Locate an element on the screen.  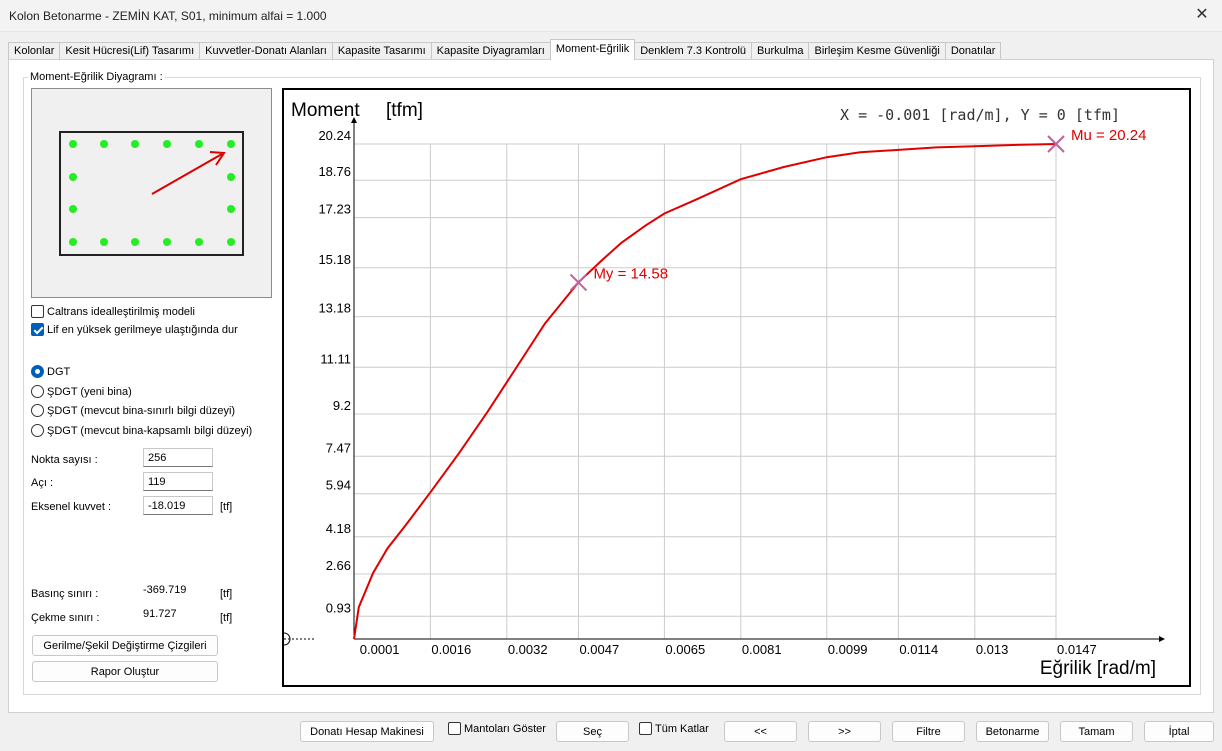
lif-checkbox is located at coordinates (37, 329).